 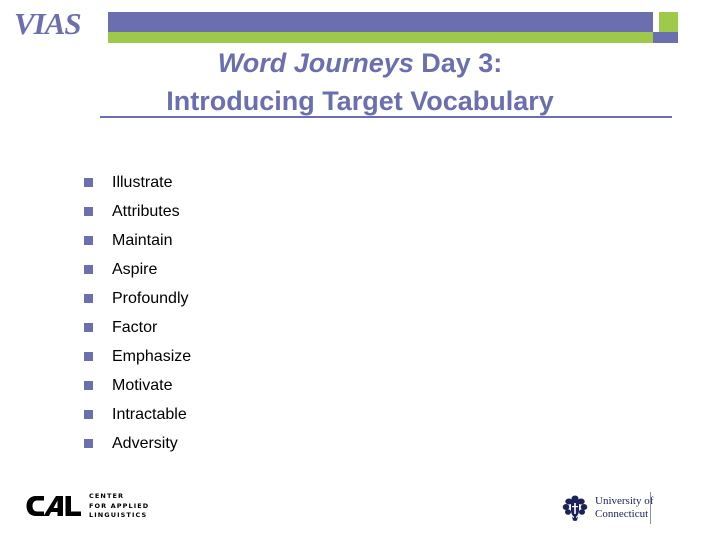 What do you see at coordinates (575, 508) in the screenshot?
I see `oak-crest-icon` at bounding box center [575, 508].